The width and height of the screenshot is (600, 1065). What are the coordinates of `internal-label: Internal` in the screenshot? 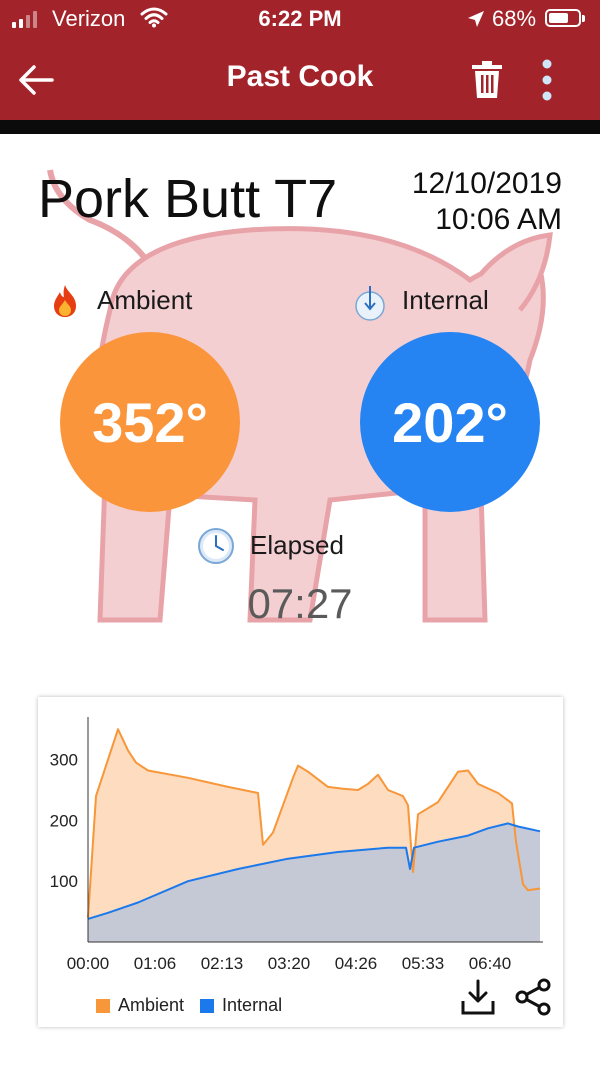 It's located at (445, 300).